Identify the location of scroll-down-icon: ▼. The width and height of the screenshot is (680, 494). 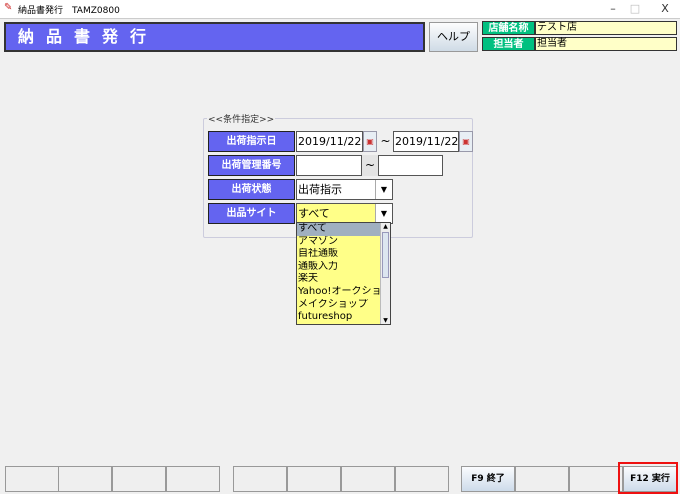
(385, 320).